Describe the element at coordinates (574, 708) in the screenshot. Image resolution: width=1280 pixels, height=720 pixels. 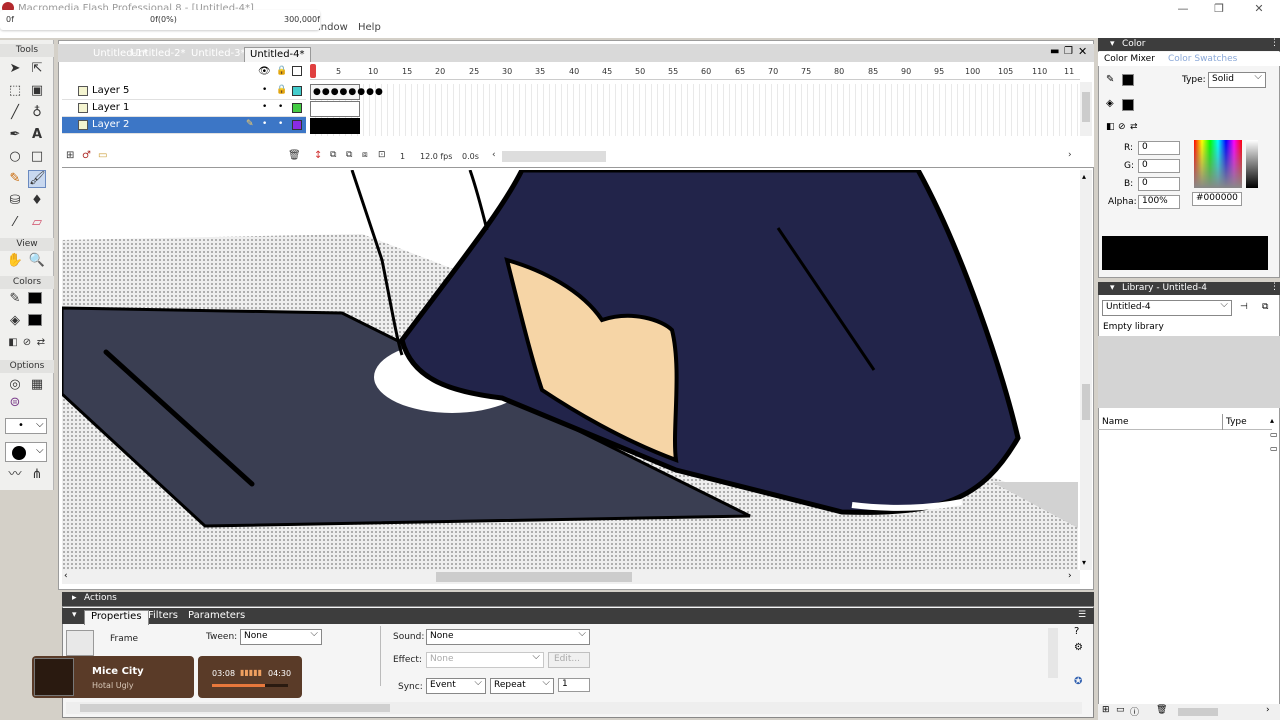
I see `props-hscroll` at that location.